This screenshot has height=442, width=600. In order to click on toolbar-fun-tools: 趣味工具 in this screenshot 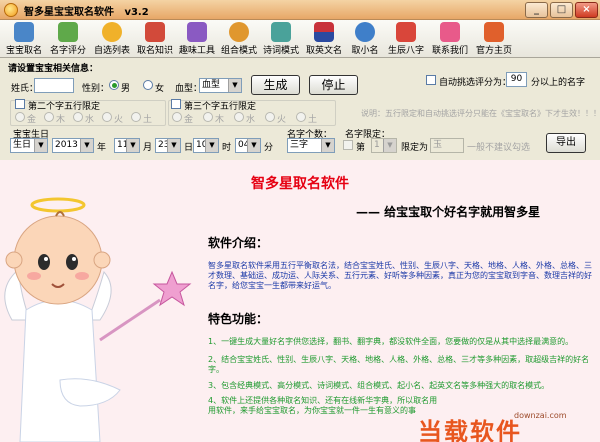, I will do `click(197, 39)`.